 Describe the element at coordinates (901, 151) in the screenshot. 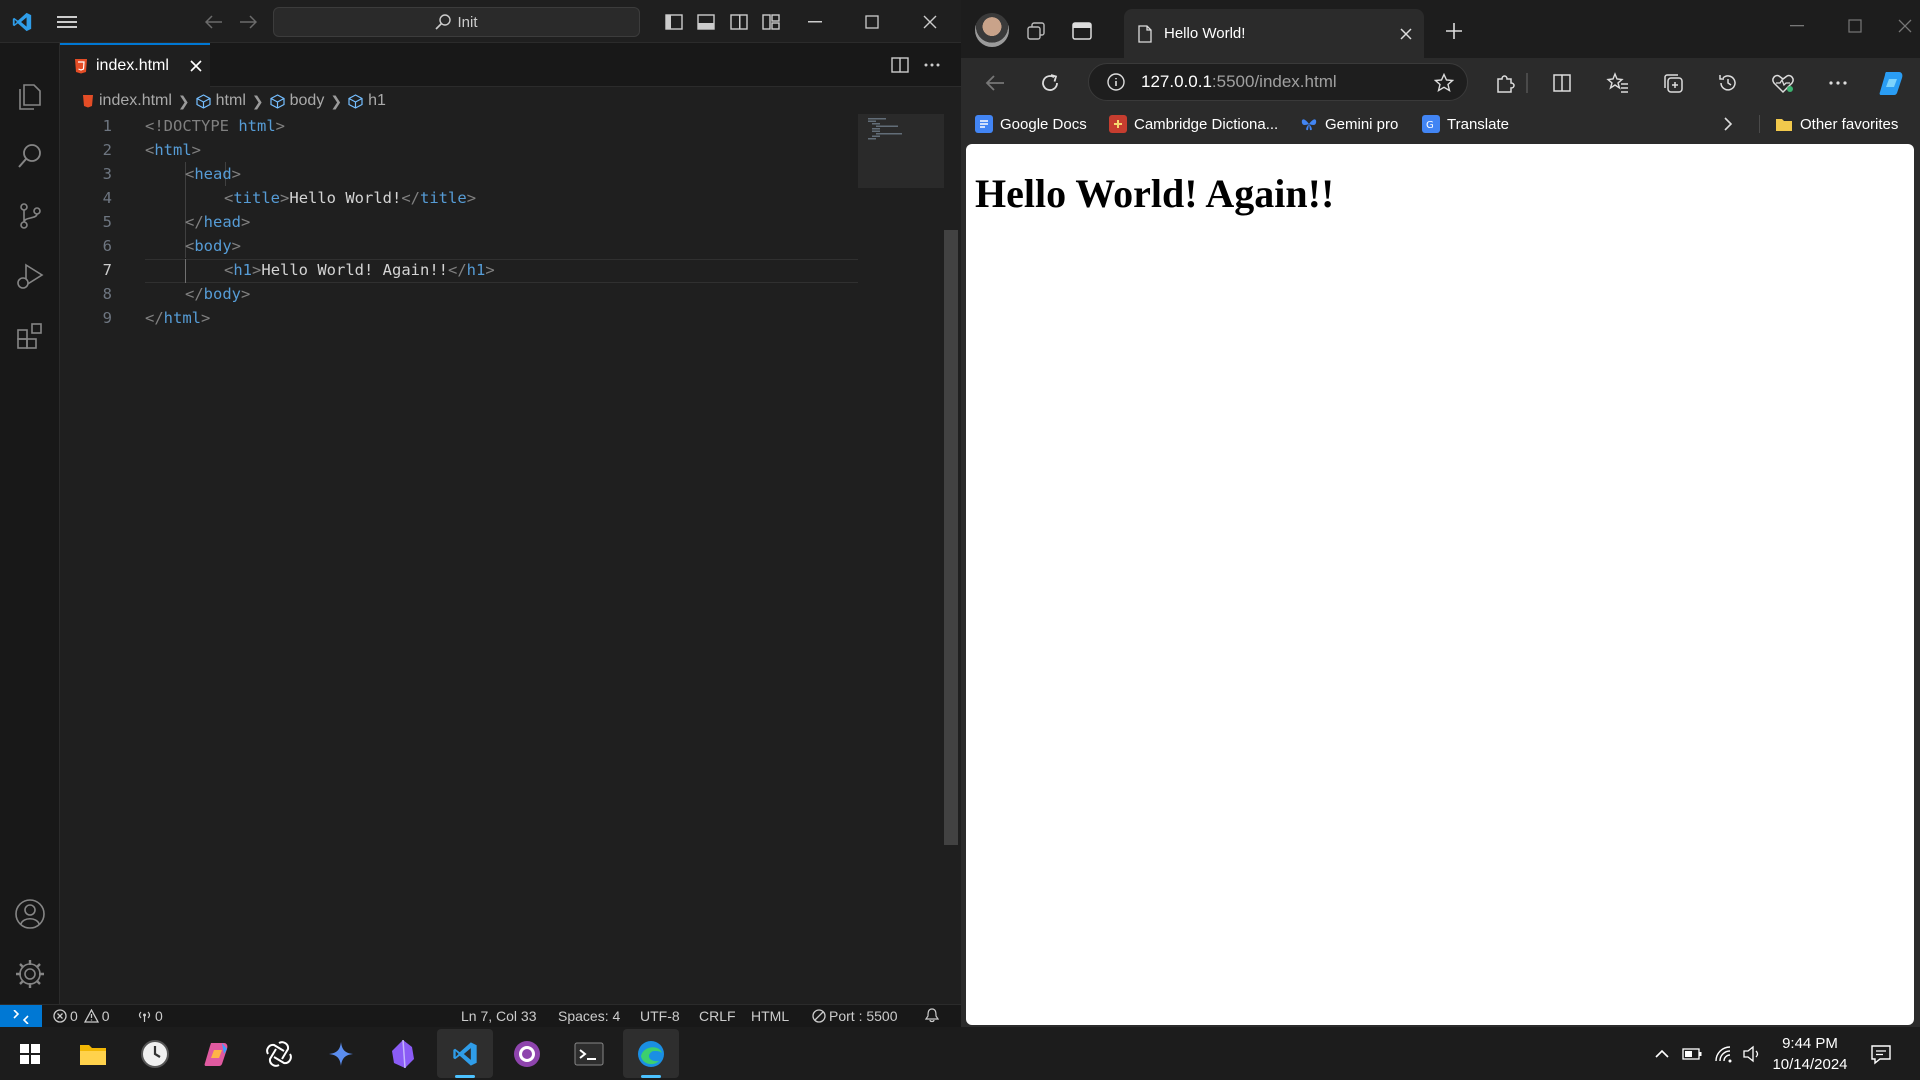

I see `minimap` at that location.